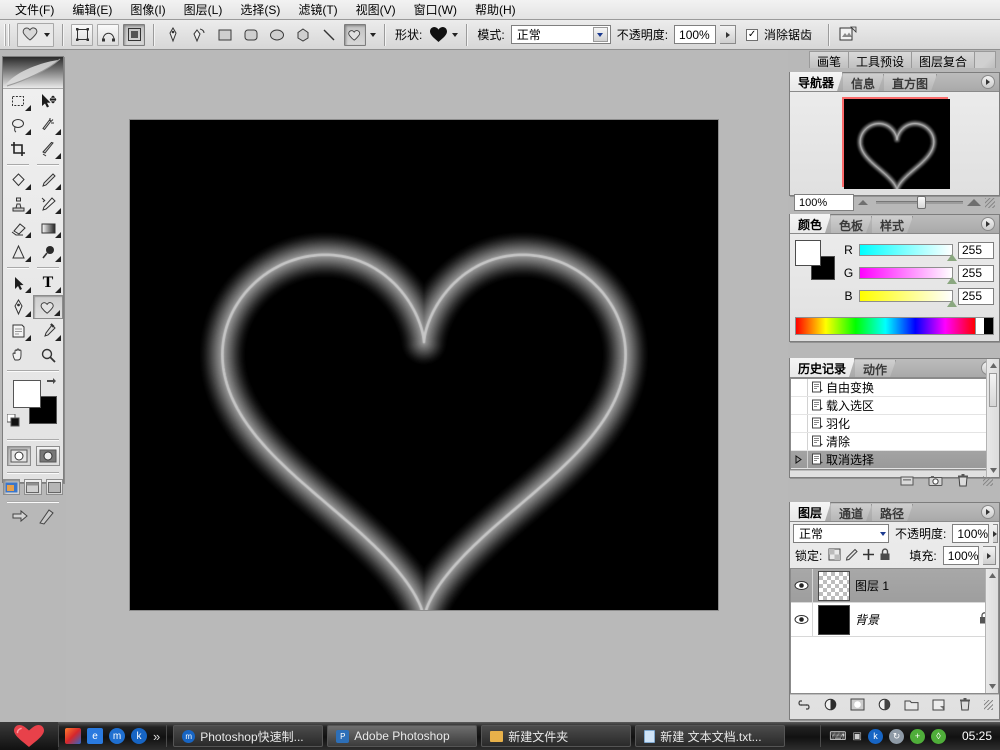  Describe the element at coordinates (863, 82) in the screenshot. I see `tab-info: 信息` at that location.